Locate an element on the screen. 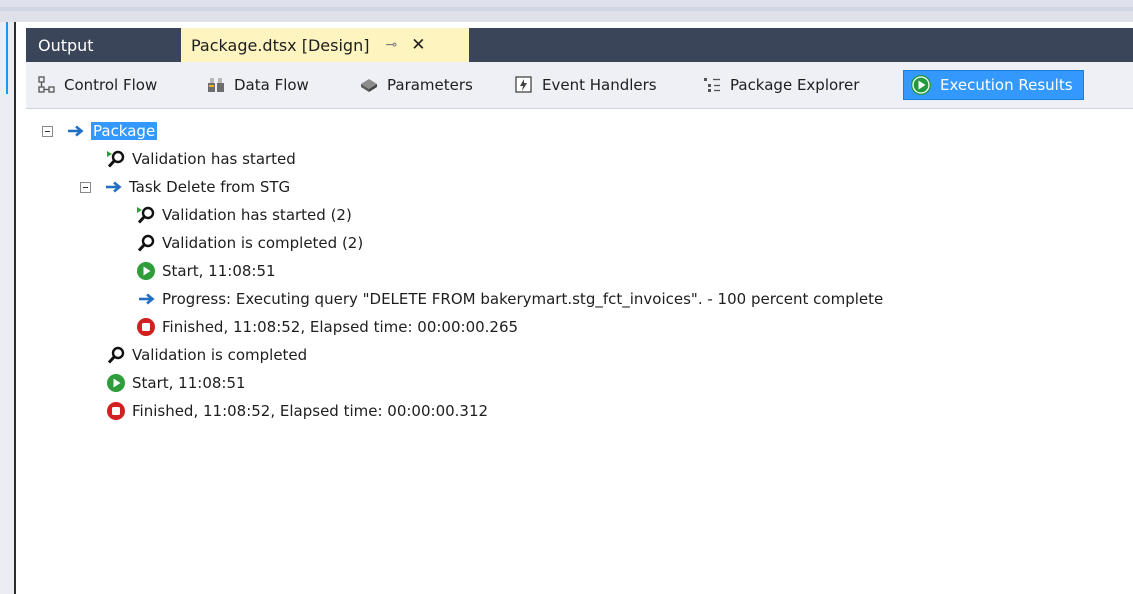  tree-node-package: Package is located at coordinates (100, 131).